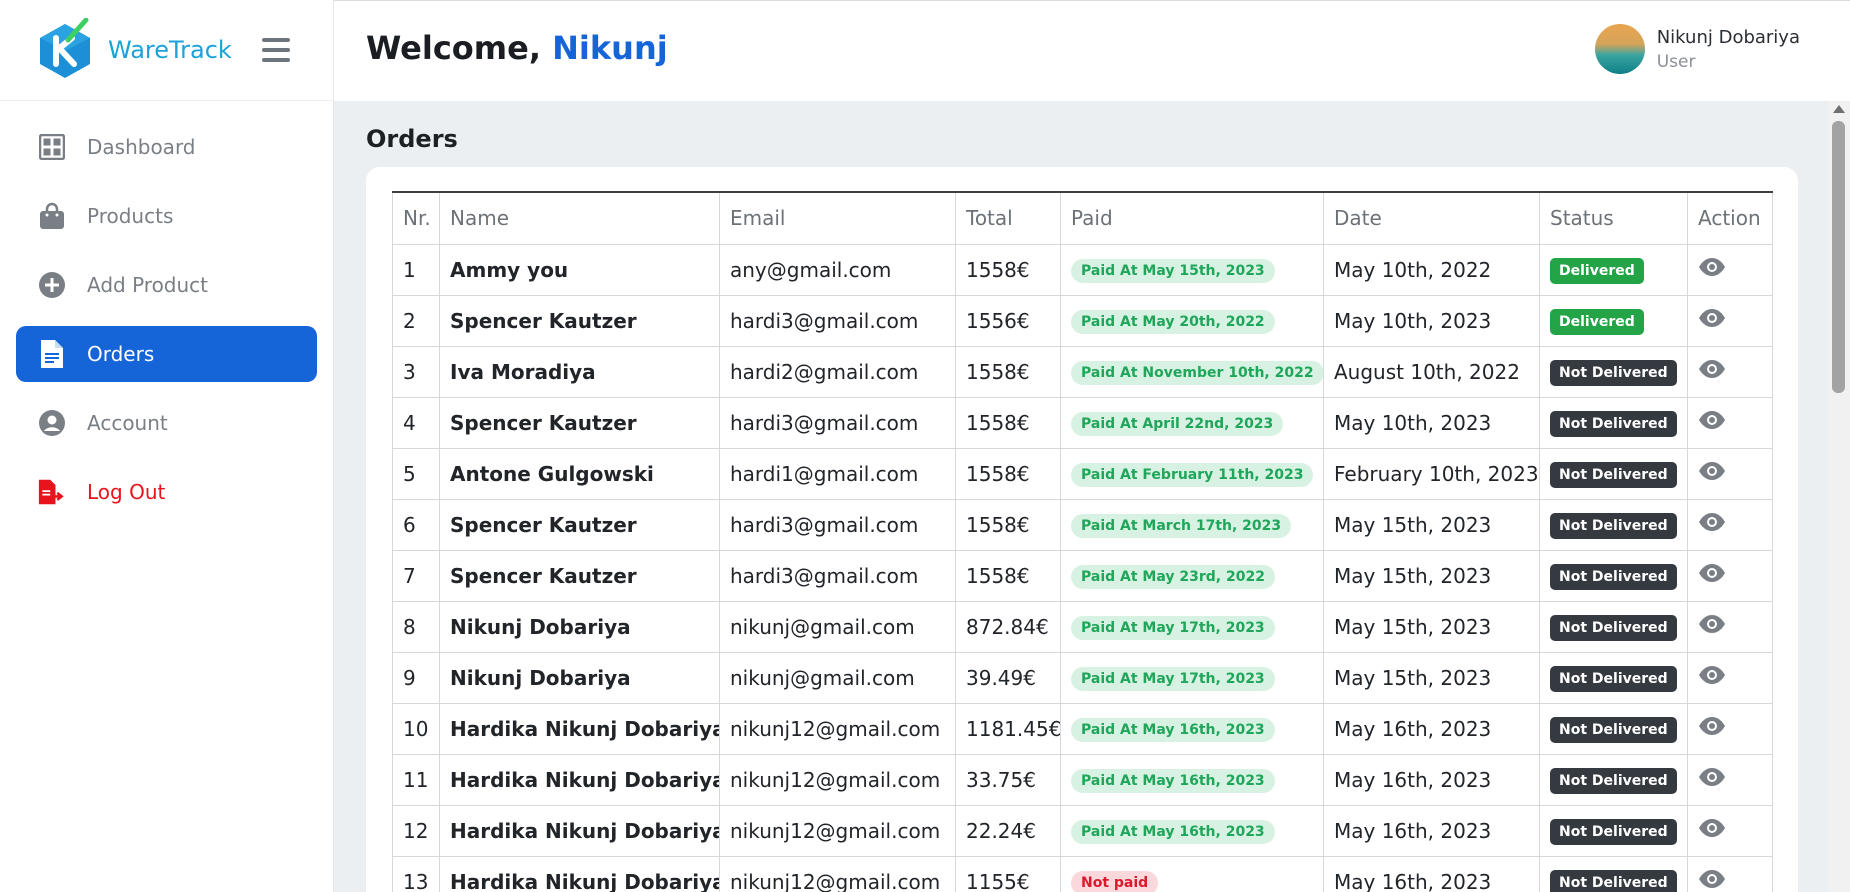 Image resolution: width=1850 pixels, height=892 pixels. I want to click on sidebar-item-account: Account, so click(166, 423).